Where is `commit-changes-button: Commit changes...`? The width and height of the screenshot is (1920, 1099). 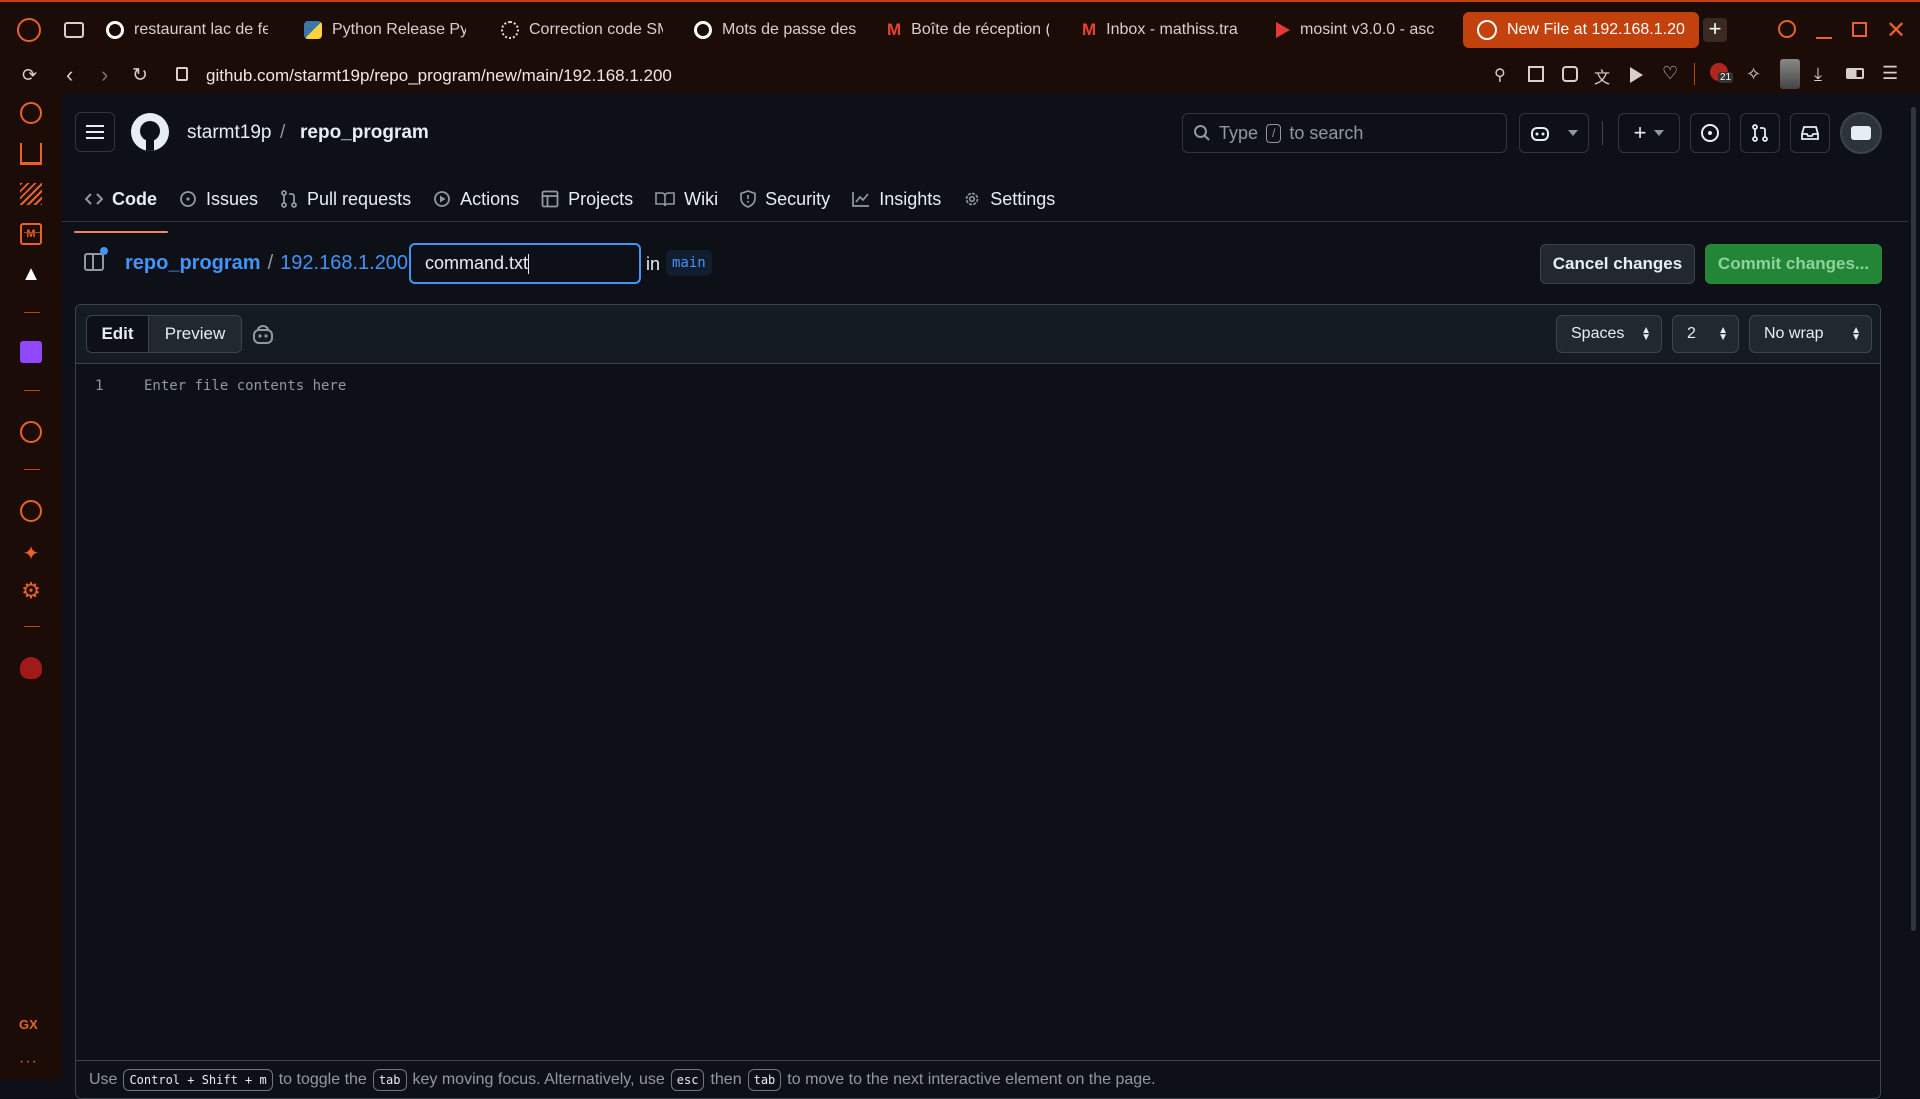
commit-changes-button: Commit changes... is located at coordinates (1793, 264).